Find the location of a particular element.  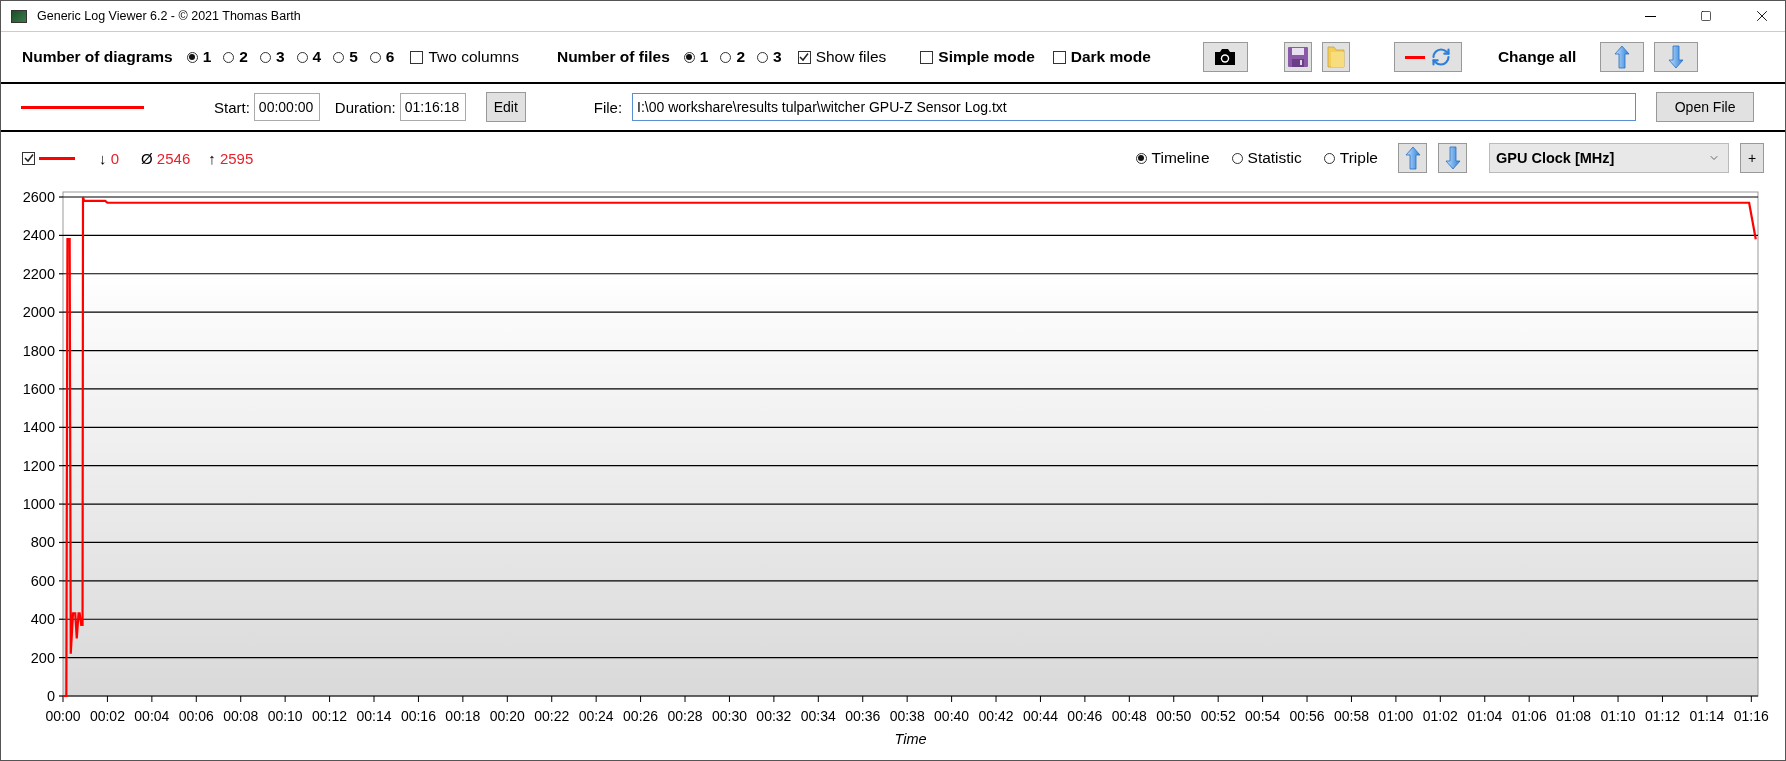

axis-label: 00:48 is located at coordinates (1129, 716).